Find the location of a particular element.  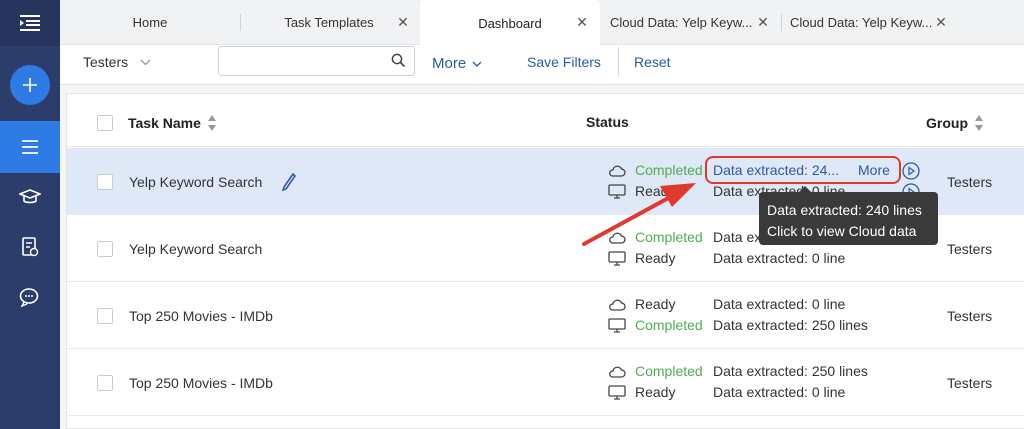

tab-label: Task Templates is located at coordinates (329, 22).